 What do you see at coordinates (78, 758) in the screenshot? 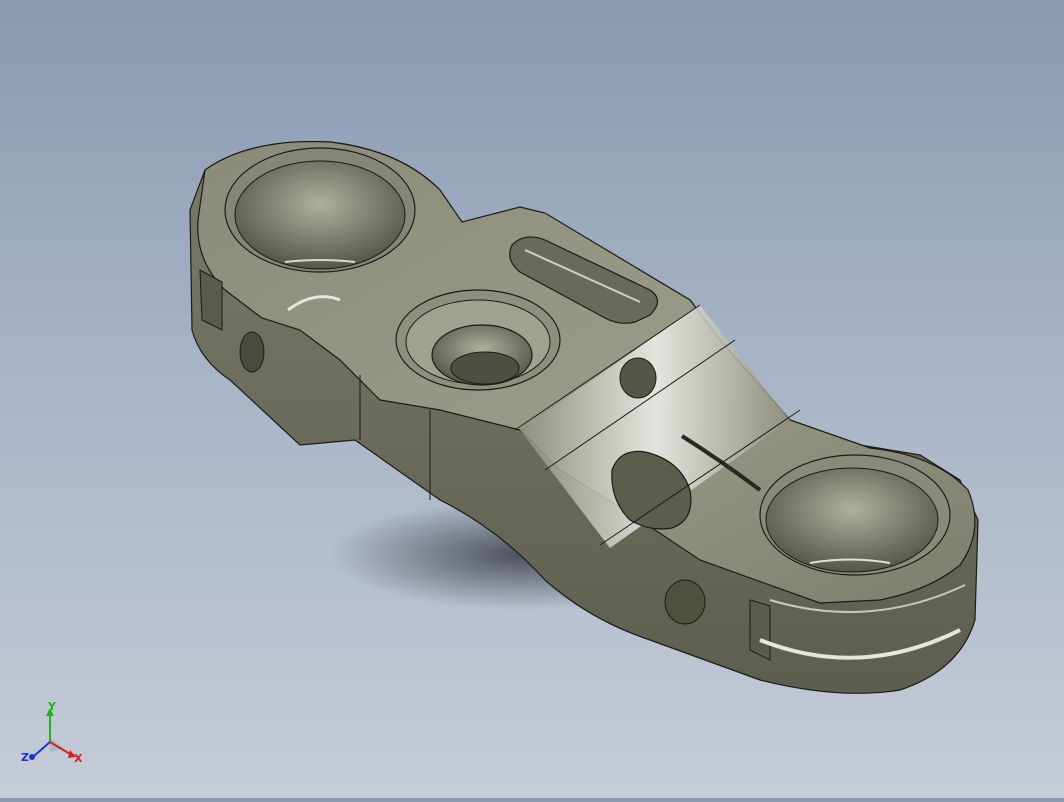
I see `x-axis-label: X` at bounding box center [78, 758].